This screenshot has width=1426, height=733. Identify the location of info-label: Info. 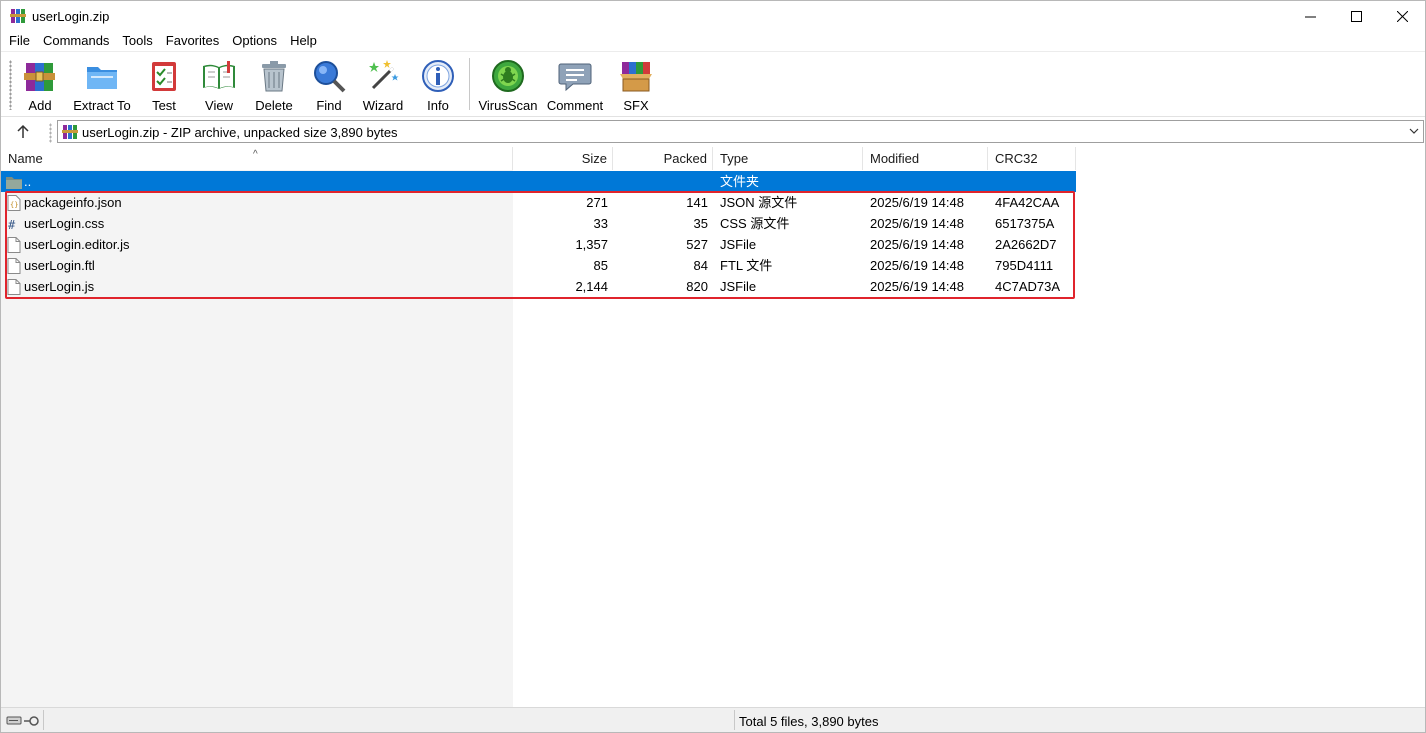
(438, 105).